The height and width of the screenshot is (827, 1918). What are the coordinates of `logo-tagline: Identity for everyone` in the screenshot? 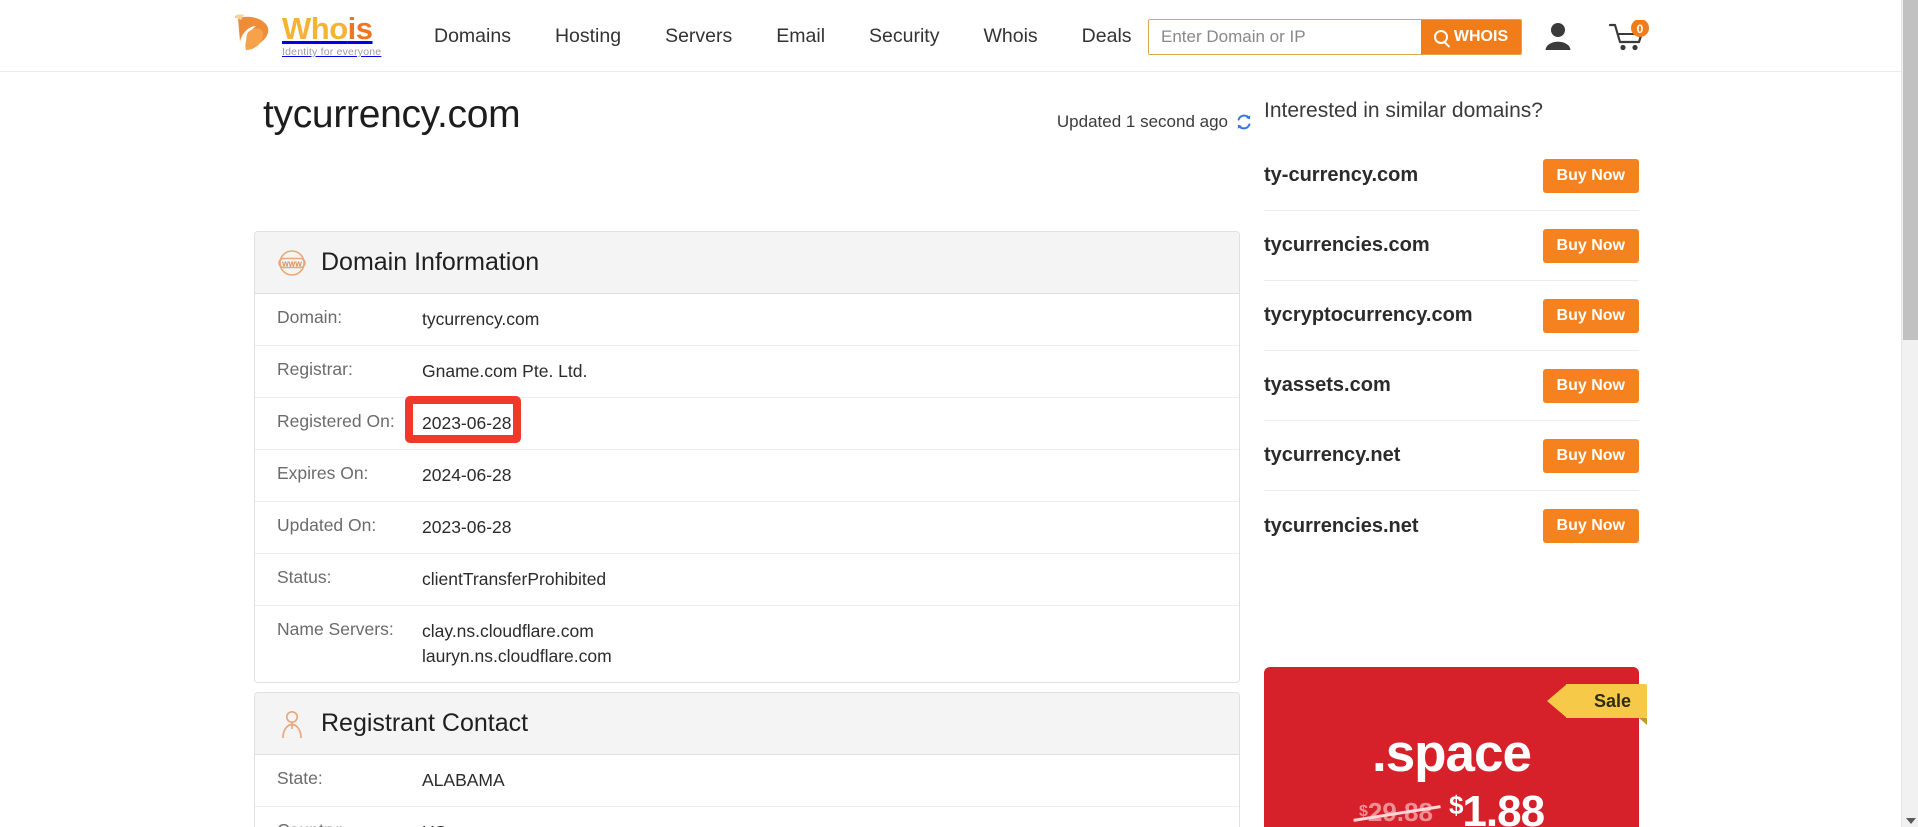 It's located at (332, 52).